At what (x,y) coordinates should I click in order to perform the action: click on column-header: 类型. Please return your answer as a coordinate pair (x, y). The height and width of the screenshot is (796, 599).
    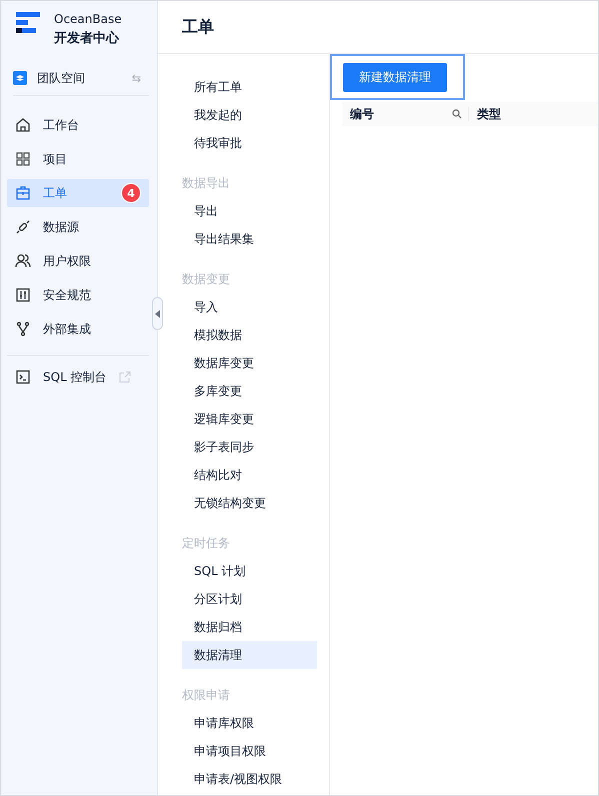
    Looking at the image, I should click on (488, 114).